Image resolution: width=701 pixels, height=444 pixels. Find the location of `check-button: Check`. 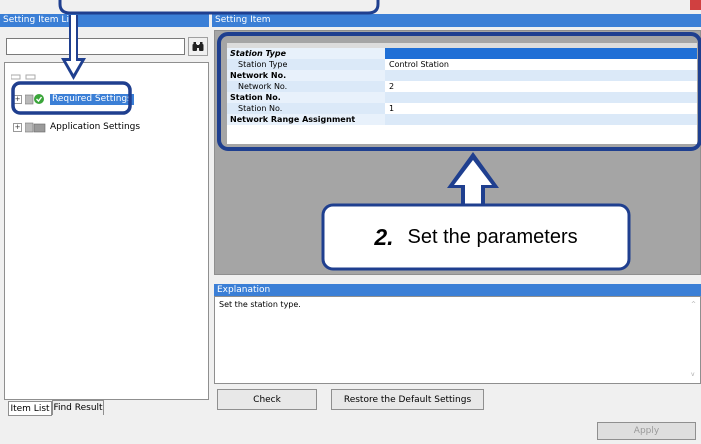

check-button: Check is located at coordinates (267, 399).